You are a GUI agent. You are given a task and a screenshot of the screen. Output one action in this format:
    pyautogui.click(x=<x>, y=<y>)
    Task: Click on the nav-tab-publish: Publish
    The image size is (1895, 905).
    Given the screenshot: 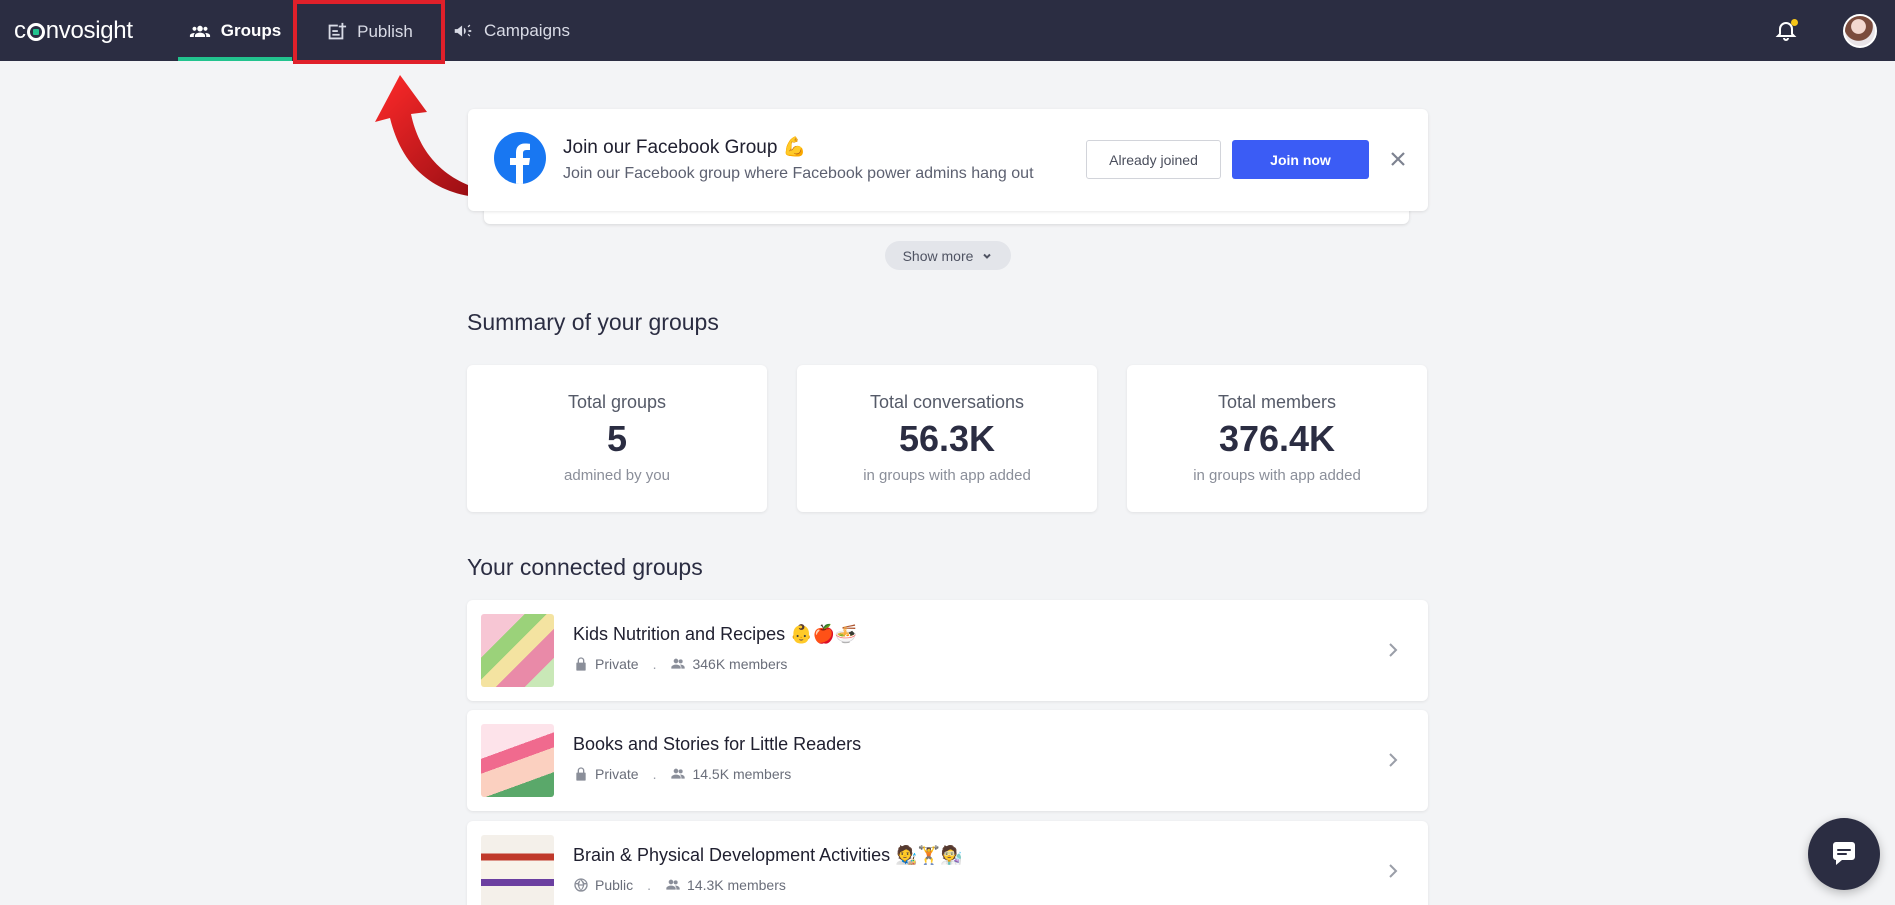 What is the action you would take?
    pyautogui.click(x=369, y=32)
    